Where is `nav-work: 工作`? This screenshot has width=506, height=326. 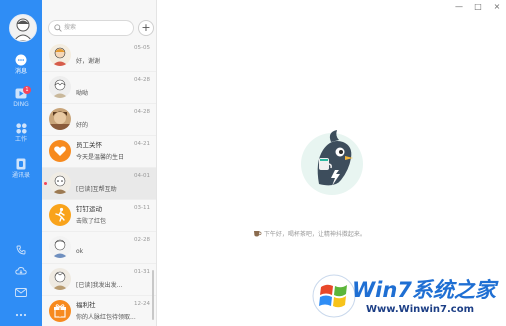 nav-work: 工作 is located at coordinates (21, 133).